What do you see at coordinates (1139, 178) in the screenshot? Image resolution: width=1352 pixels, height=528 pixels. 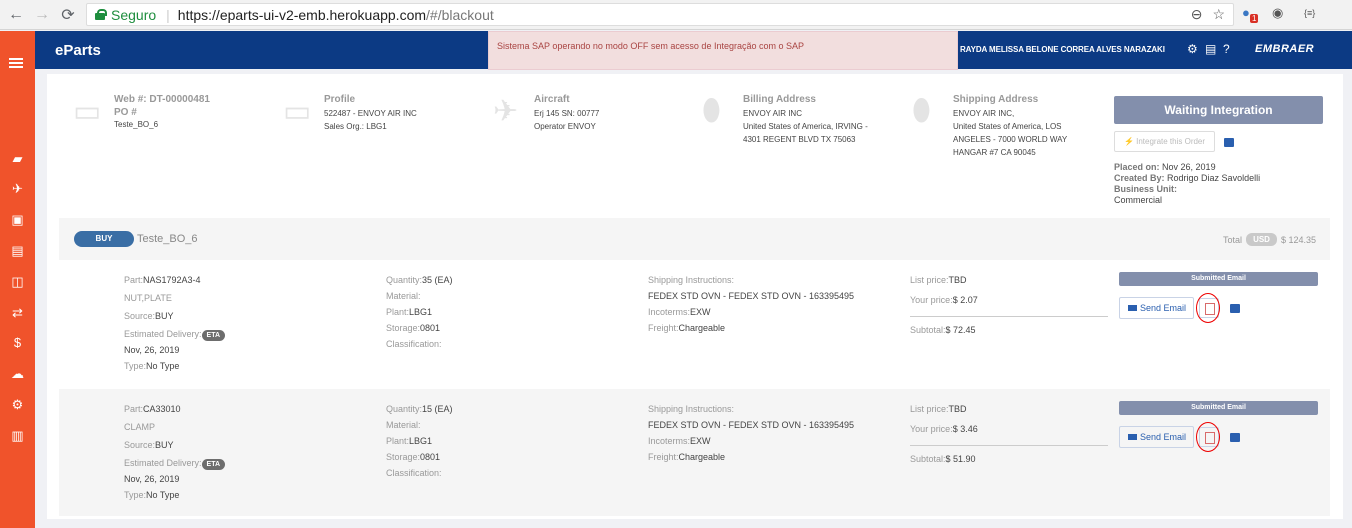 I see `created-label: Created By:` at bounding box center [1139, 178].